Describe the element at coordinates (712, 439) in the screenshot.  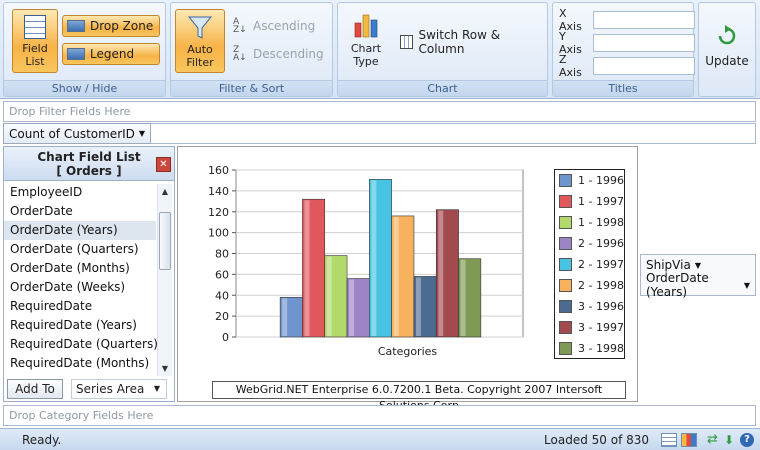
I see `refresh-status-icon: ⇄` at that location.